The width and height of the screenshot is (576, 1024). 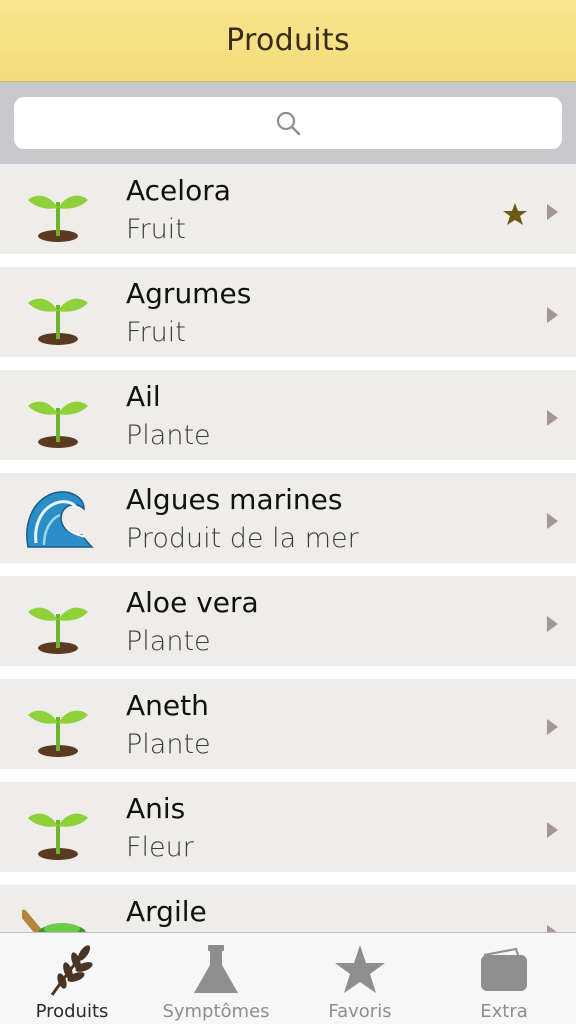 I want to click on wheat-icon, so click(x=71, y=970).